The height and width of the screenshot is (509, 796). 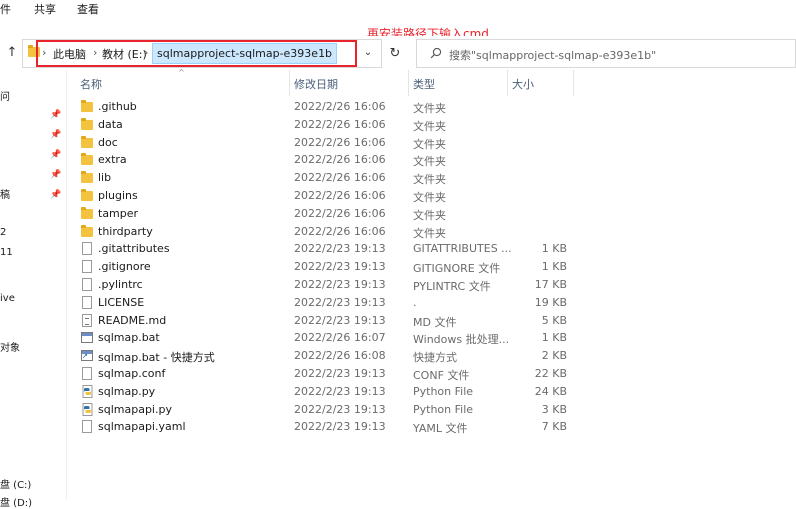 I want to click on file-name: sqlmapapi.py, so click(x=135, y=409).